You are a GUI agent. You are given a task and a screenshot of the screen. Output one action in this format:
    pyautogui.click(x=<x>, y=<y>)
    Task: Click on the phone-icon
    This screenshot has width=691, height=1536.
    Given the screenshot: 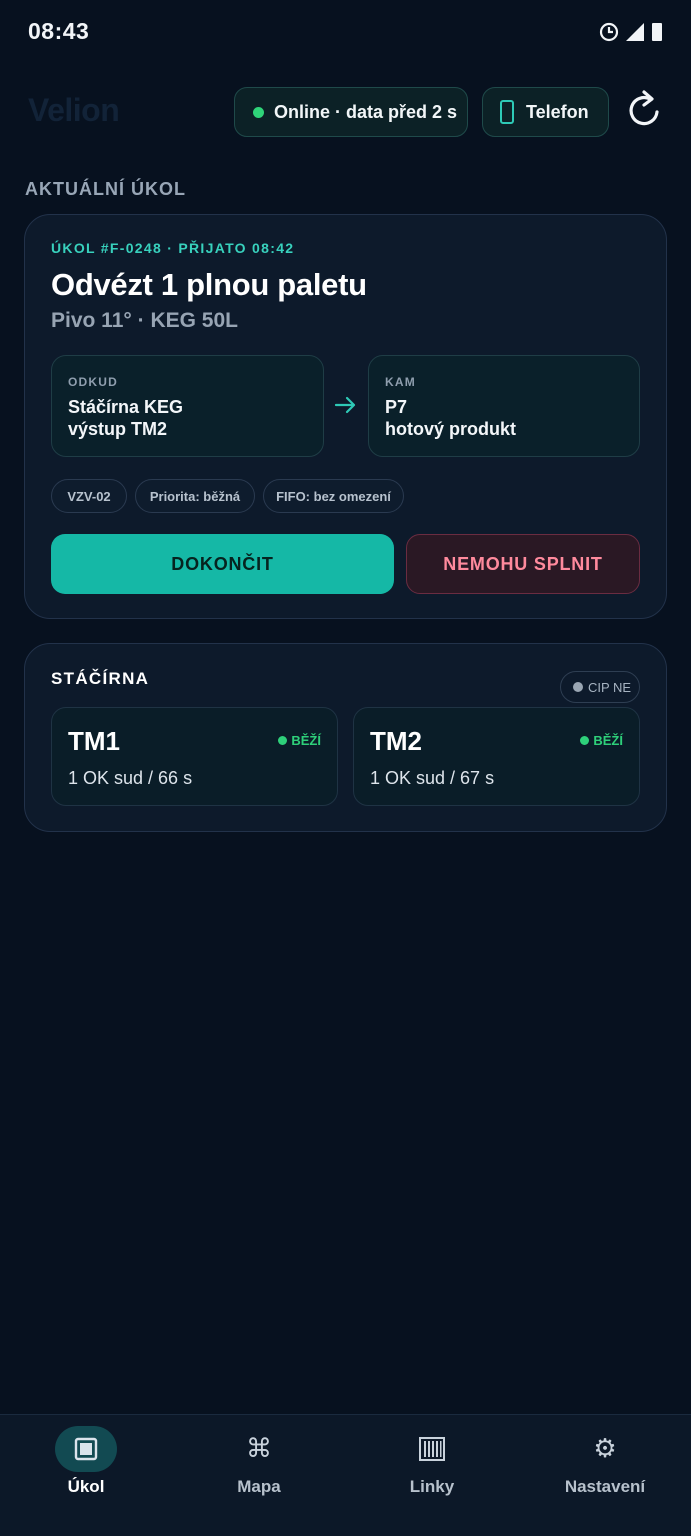 What is the action you would take?
    pyautogui.click(x=507, y=112)
    